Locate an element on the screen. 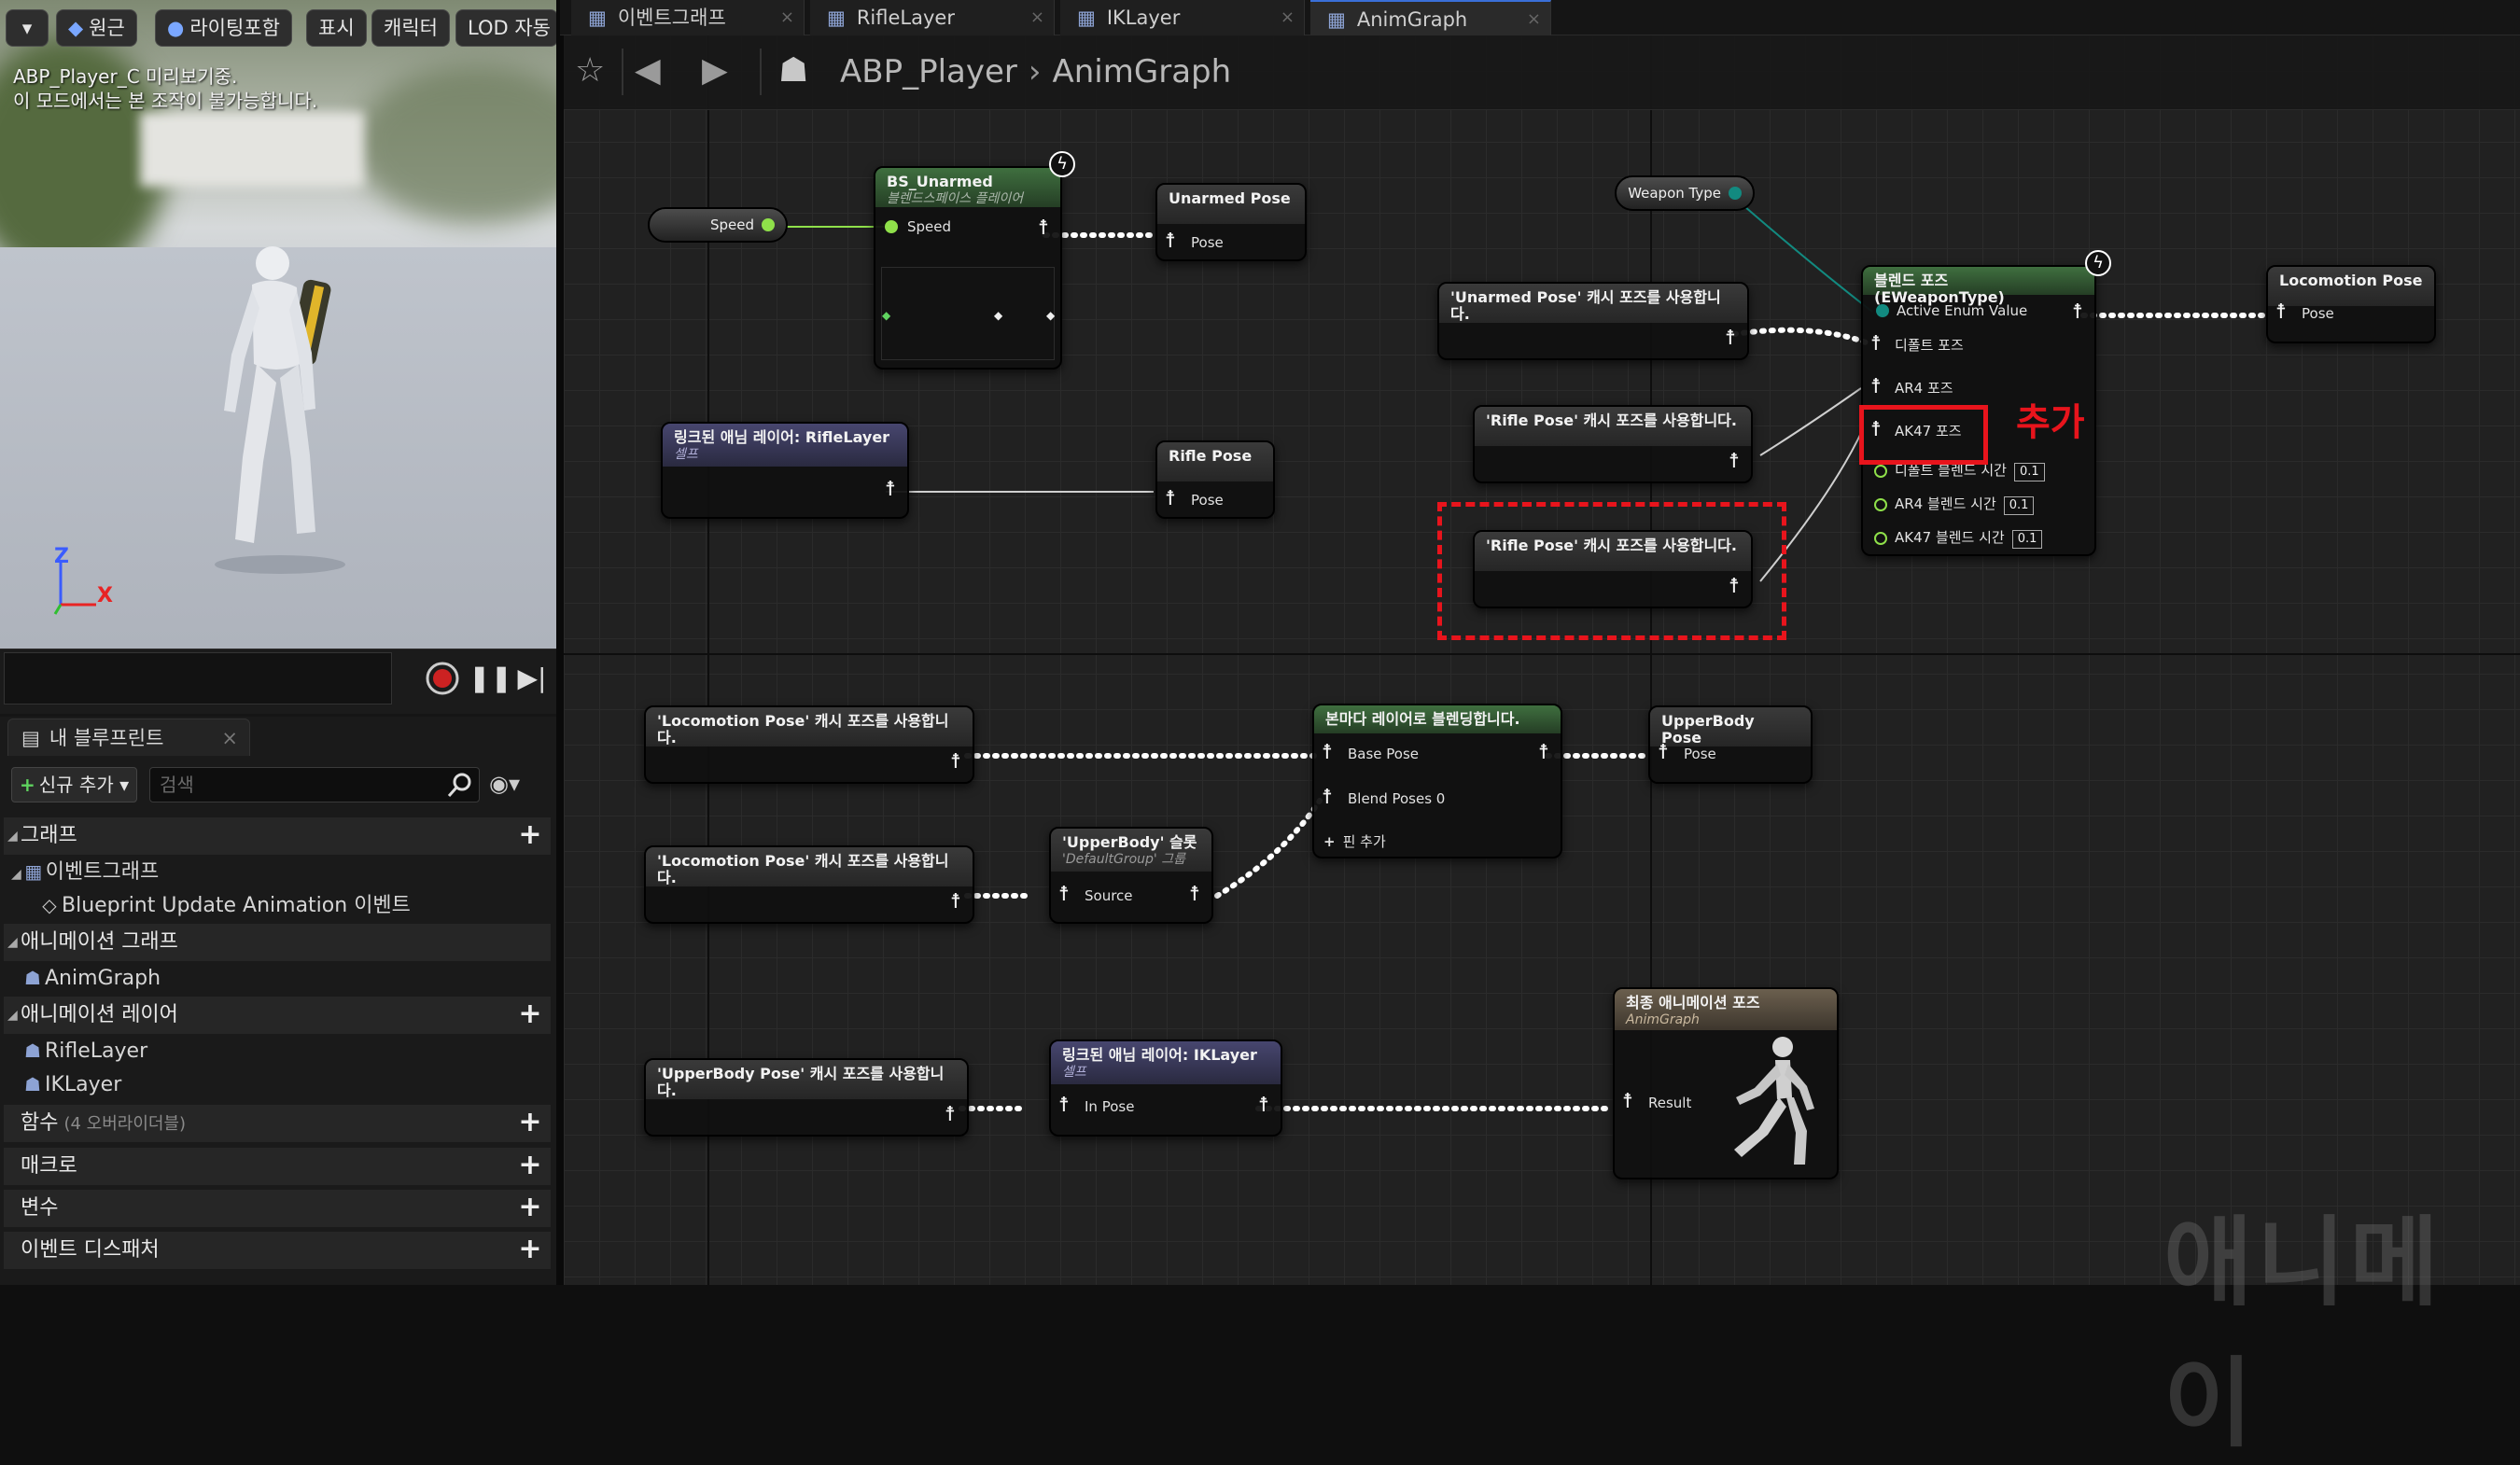  use-upperbody-cache-node: 'UpperBody Pose' 캐시 포즈를 사용합니다. ☨ is located at coordinates (806, 1097).